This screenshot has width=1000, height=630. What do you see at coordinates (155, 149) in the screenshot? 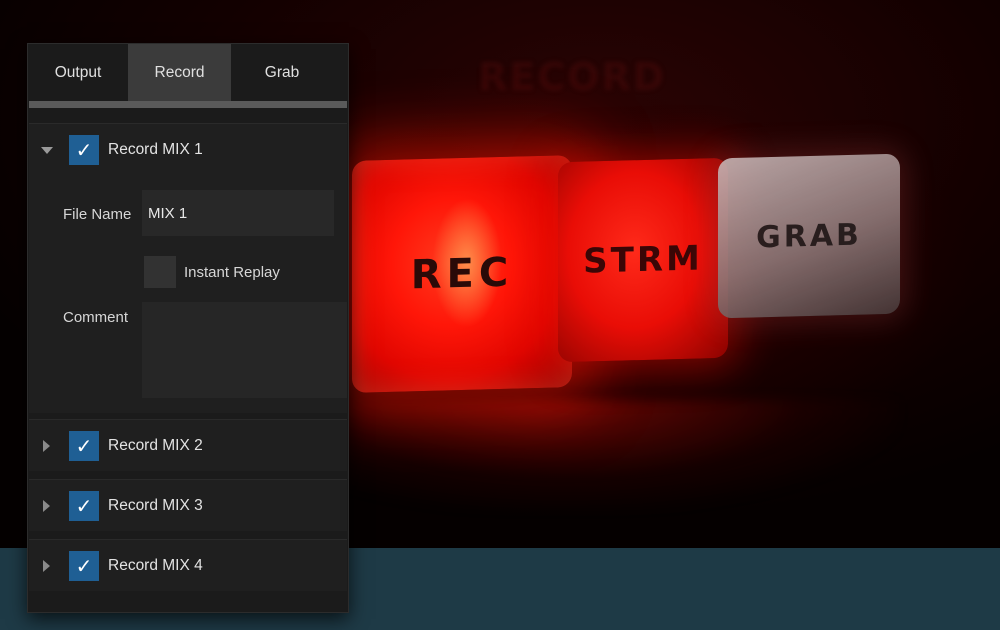
I see `record-mix-1-title: Record MIX 1` at bounding box center [155, 149].